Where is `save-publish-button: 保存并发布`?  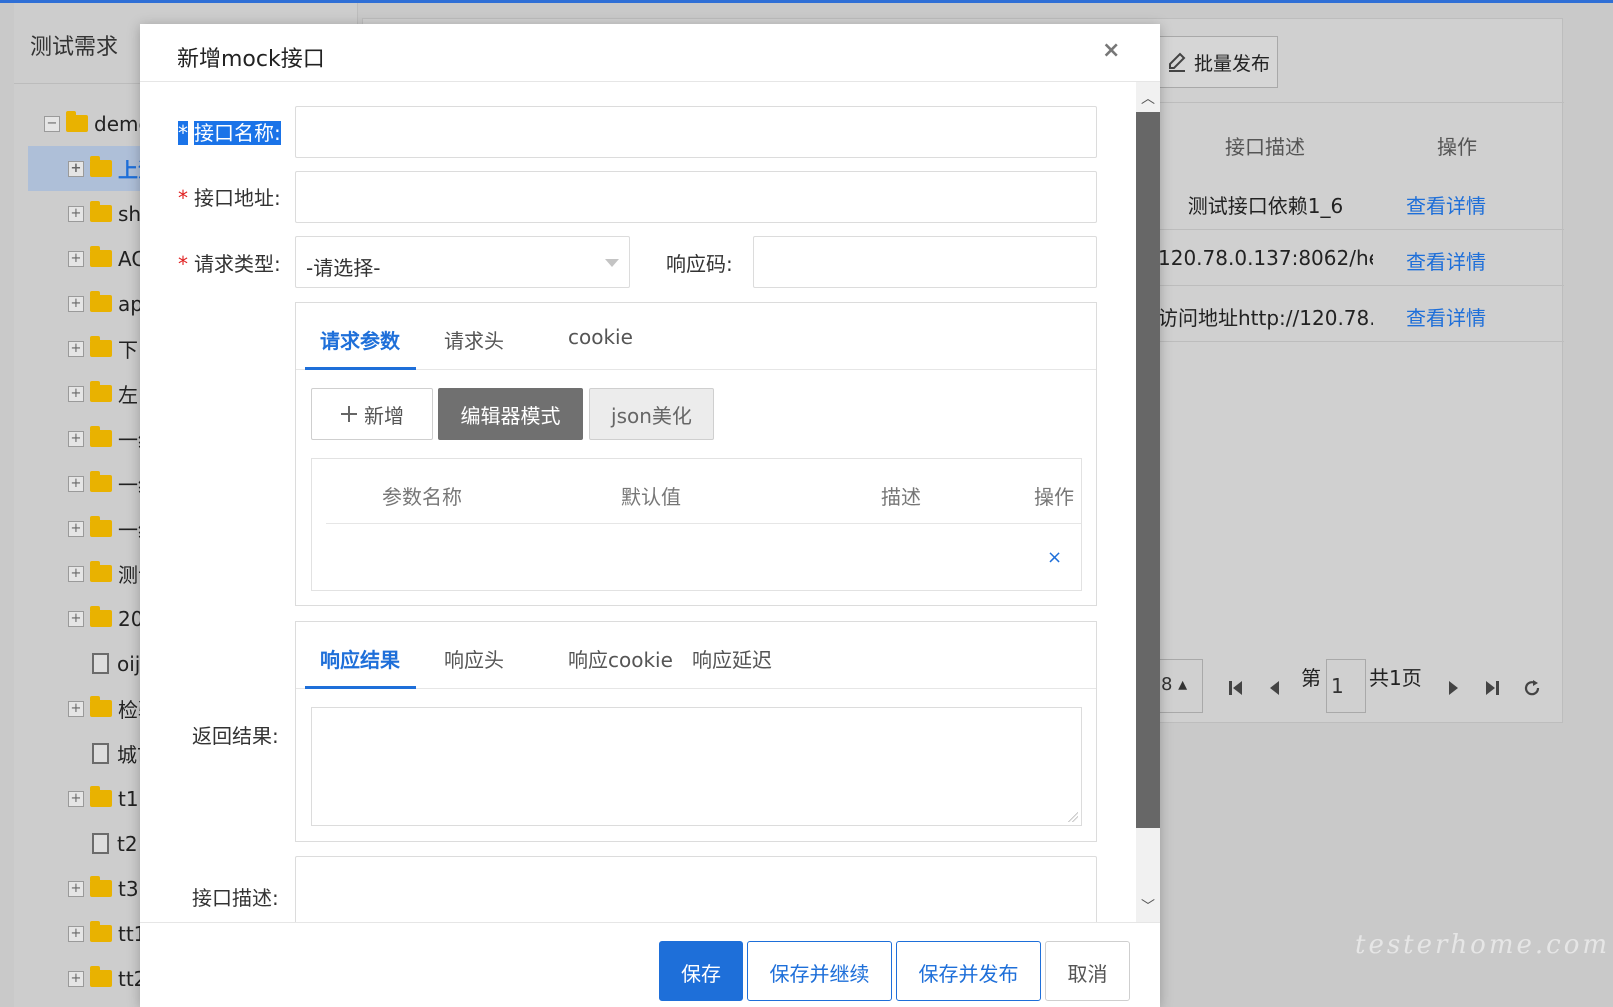 save-publish-button: 保存并发布 is located at coordinates (968, 971).